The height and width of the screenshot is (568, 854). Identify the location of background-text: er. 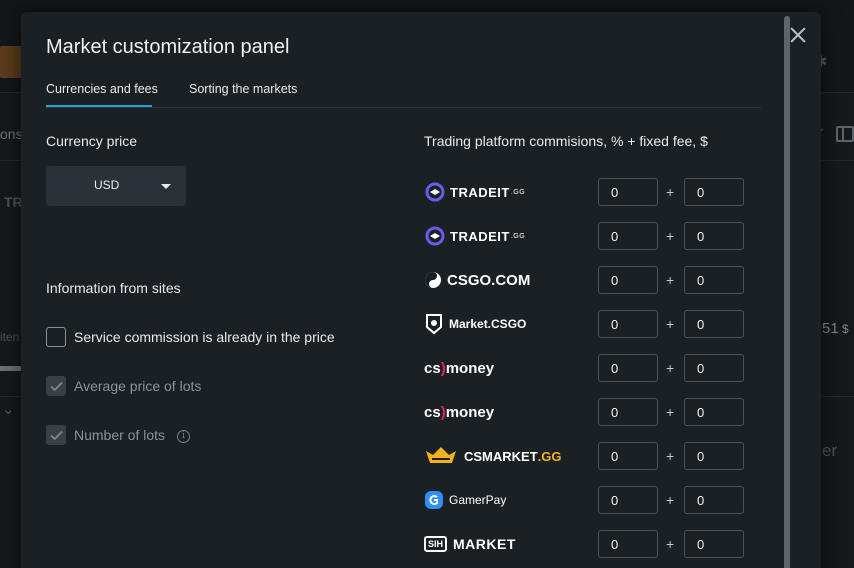
(830, 450).